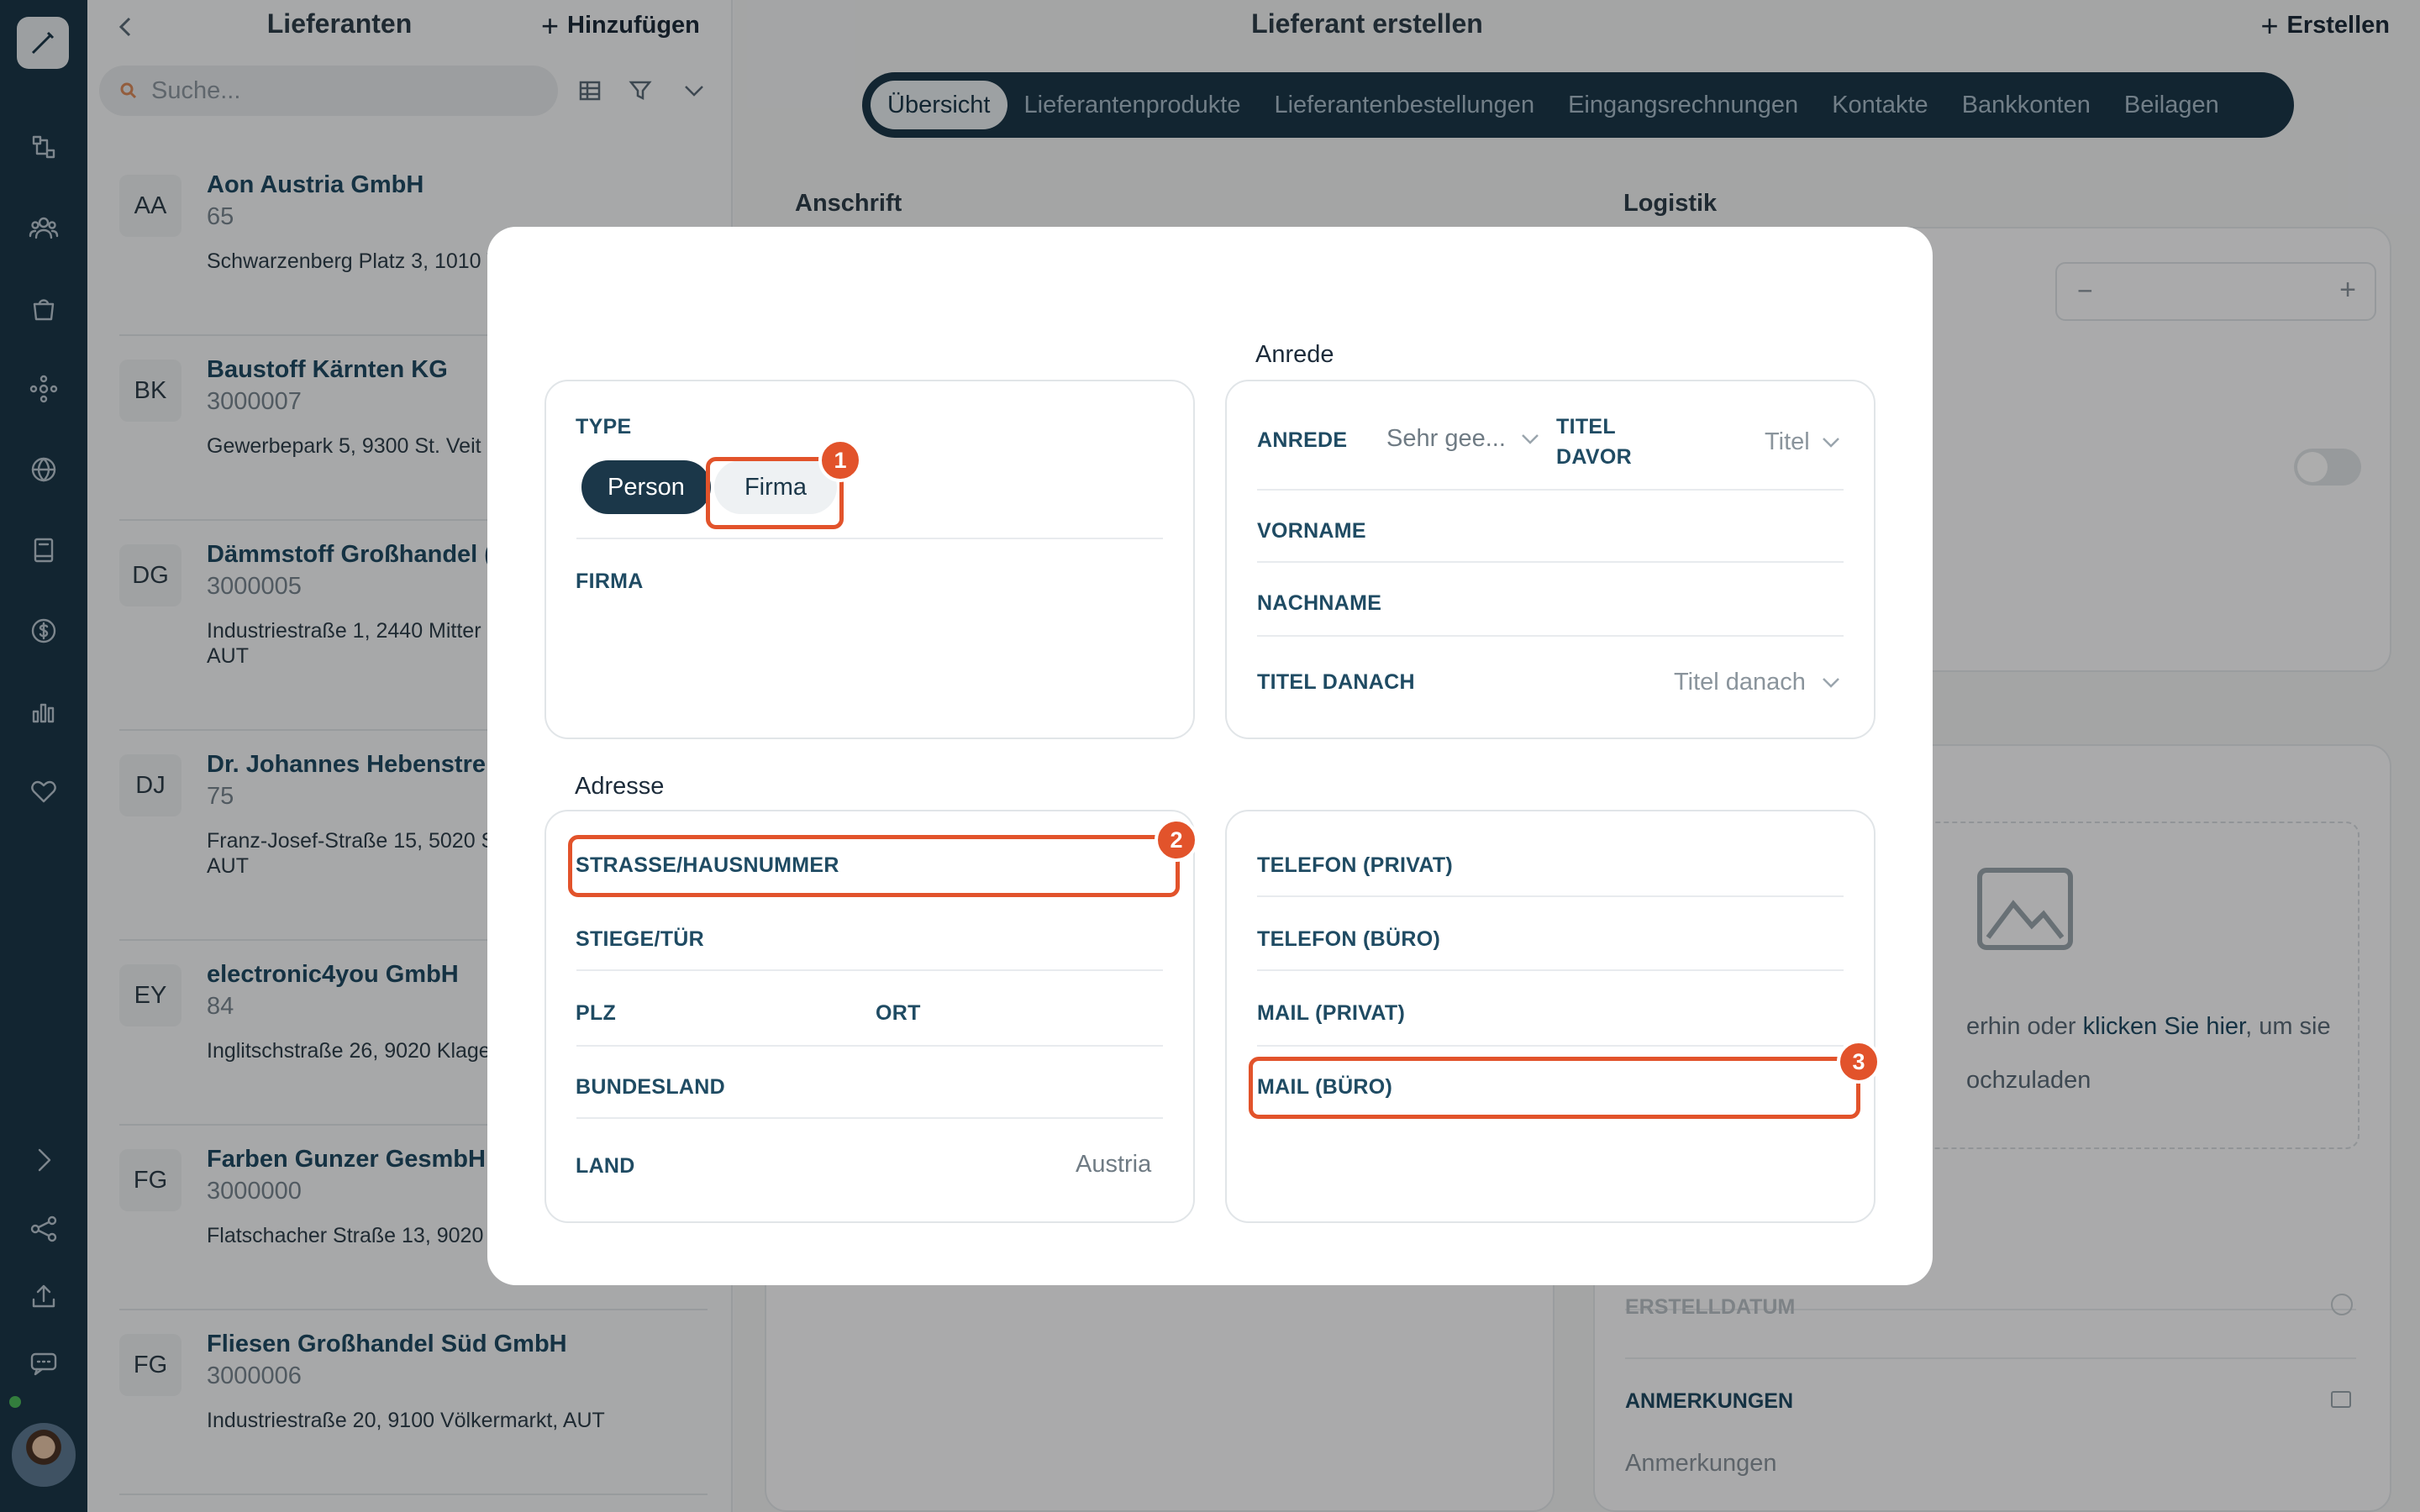 This screenshot has width=2420, height=1512. I want to click on bundesland-label: BUNDESLAND, so click(650, 1087).